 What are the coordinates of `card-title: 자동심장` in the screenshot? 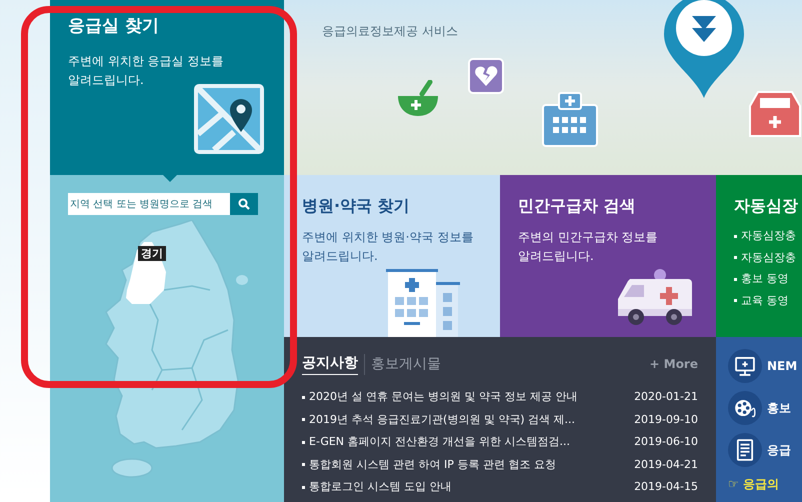 It's located at (766, 206).